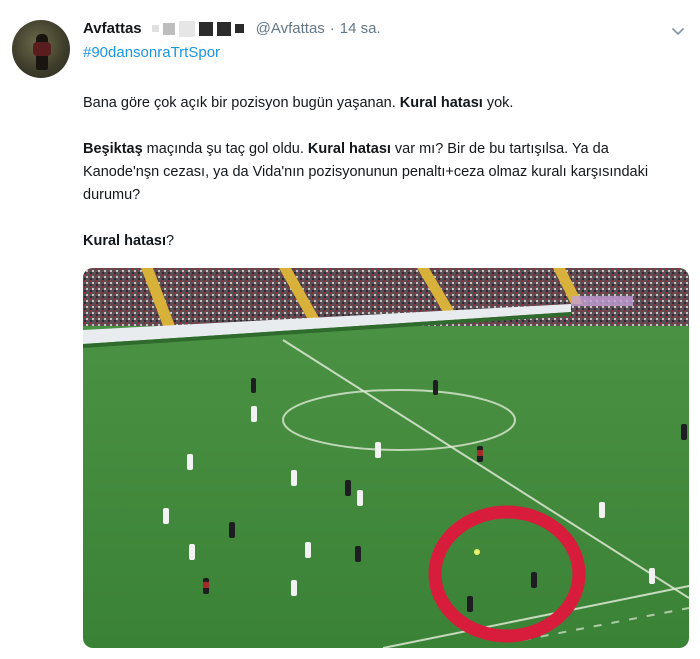  What do you see at coordinates (498, 103) in the screenshot?
I see `text-plain: yok.` at bounding box center [498, 103].